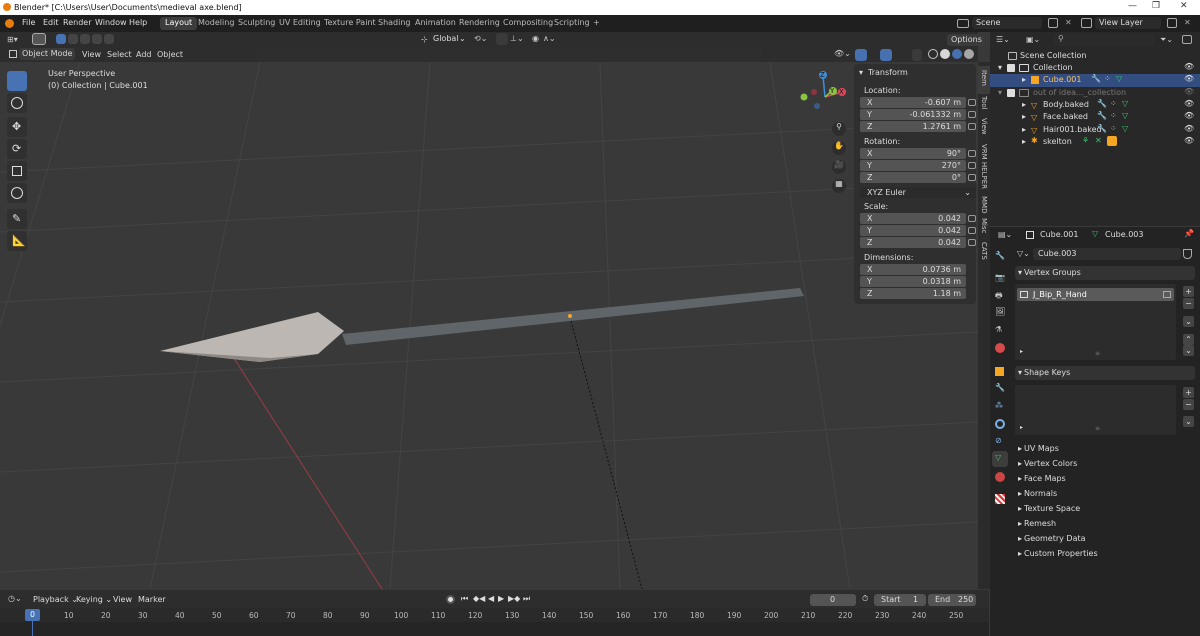 The height and width of the screenshot is (636, 1200). What do you see at coordinates (1097, 353) in the screenshot?
I see `list-resize-grip-icon: ≡` at bounding box center [1097, 353].